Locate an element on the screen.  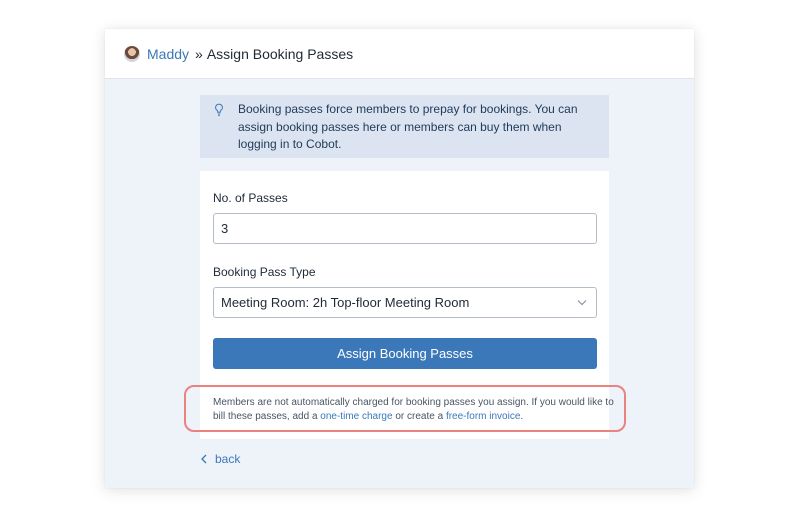
chevron-down-icon is located at coordinates (582, 303).